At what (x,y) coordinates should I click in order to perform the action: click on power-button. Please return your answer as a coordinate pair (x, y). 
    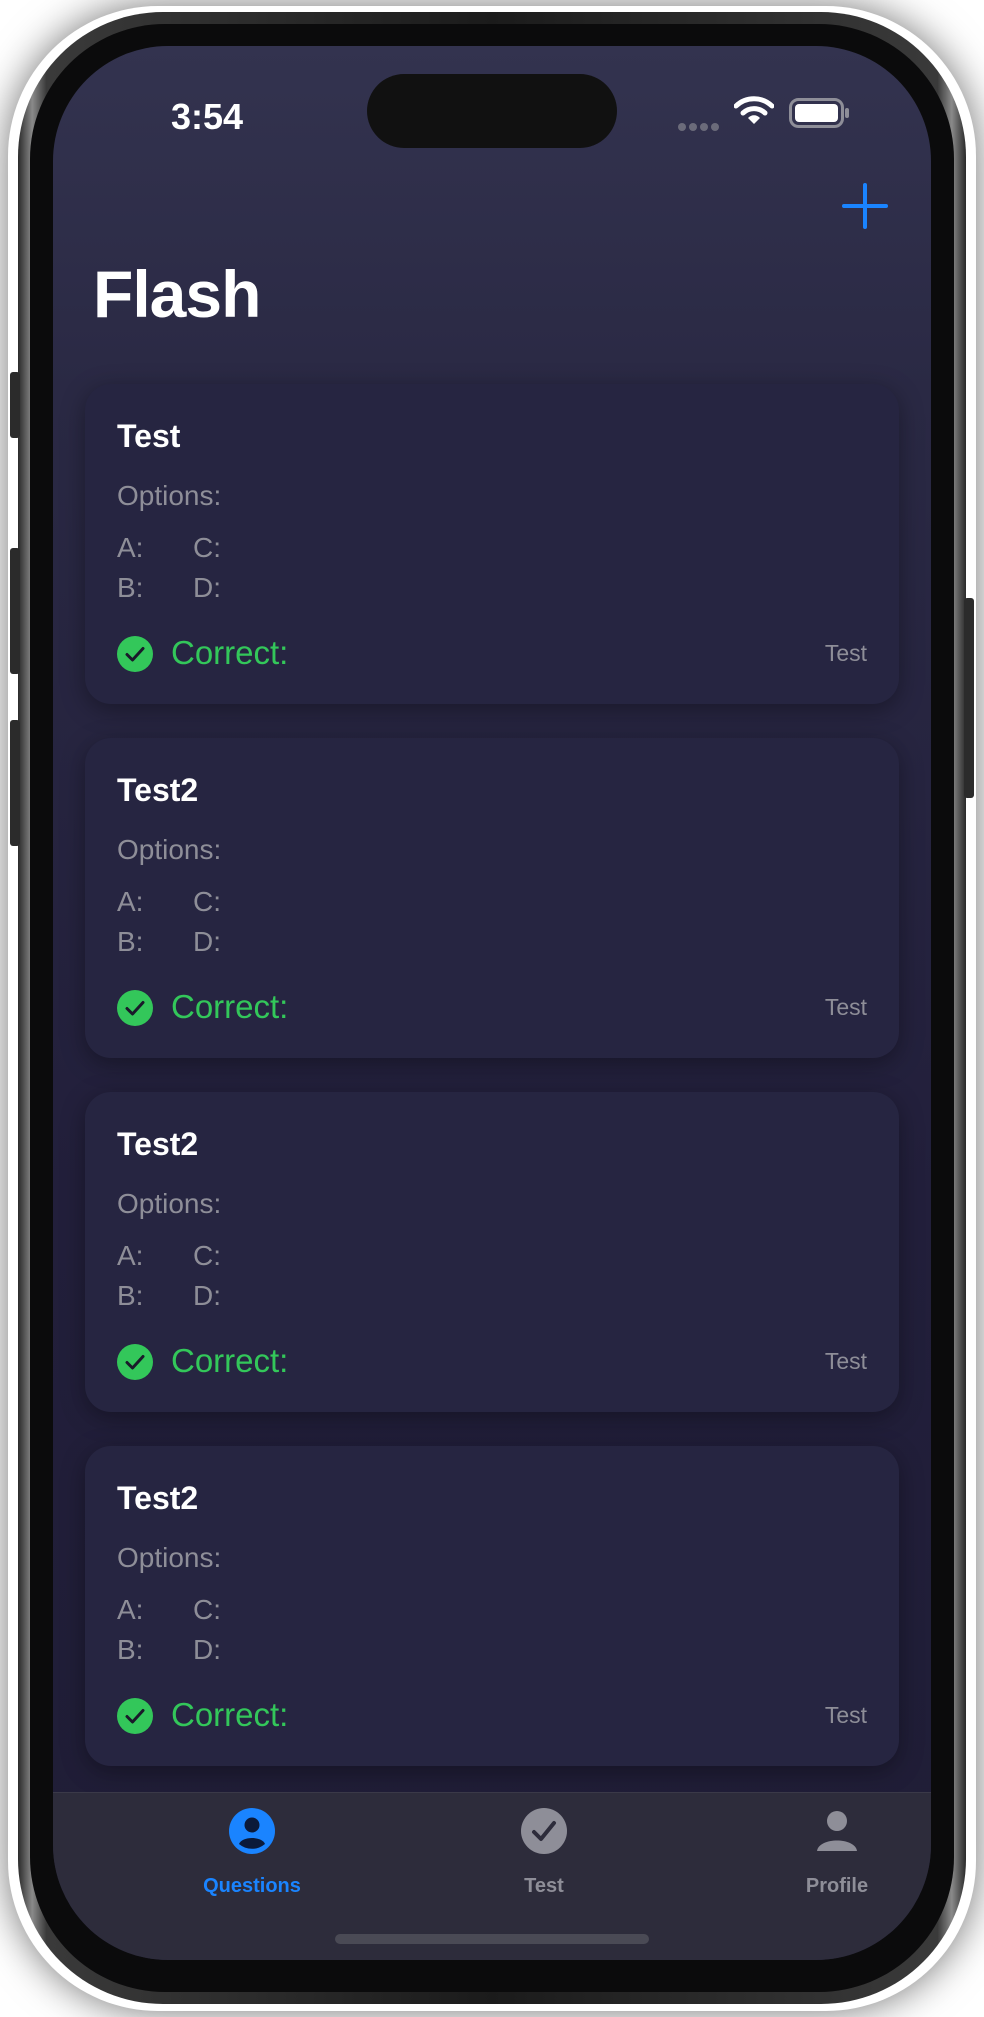
    Looking at the image, I should click on (969, 698).